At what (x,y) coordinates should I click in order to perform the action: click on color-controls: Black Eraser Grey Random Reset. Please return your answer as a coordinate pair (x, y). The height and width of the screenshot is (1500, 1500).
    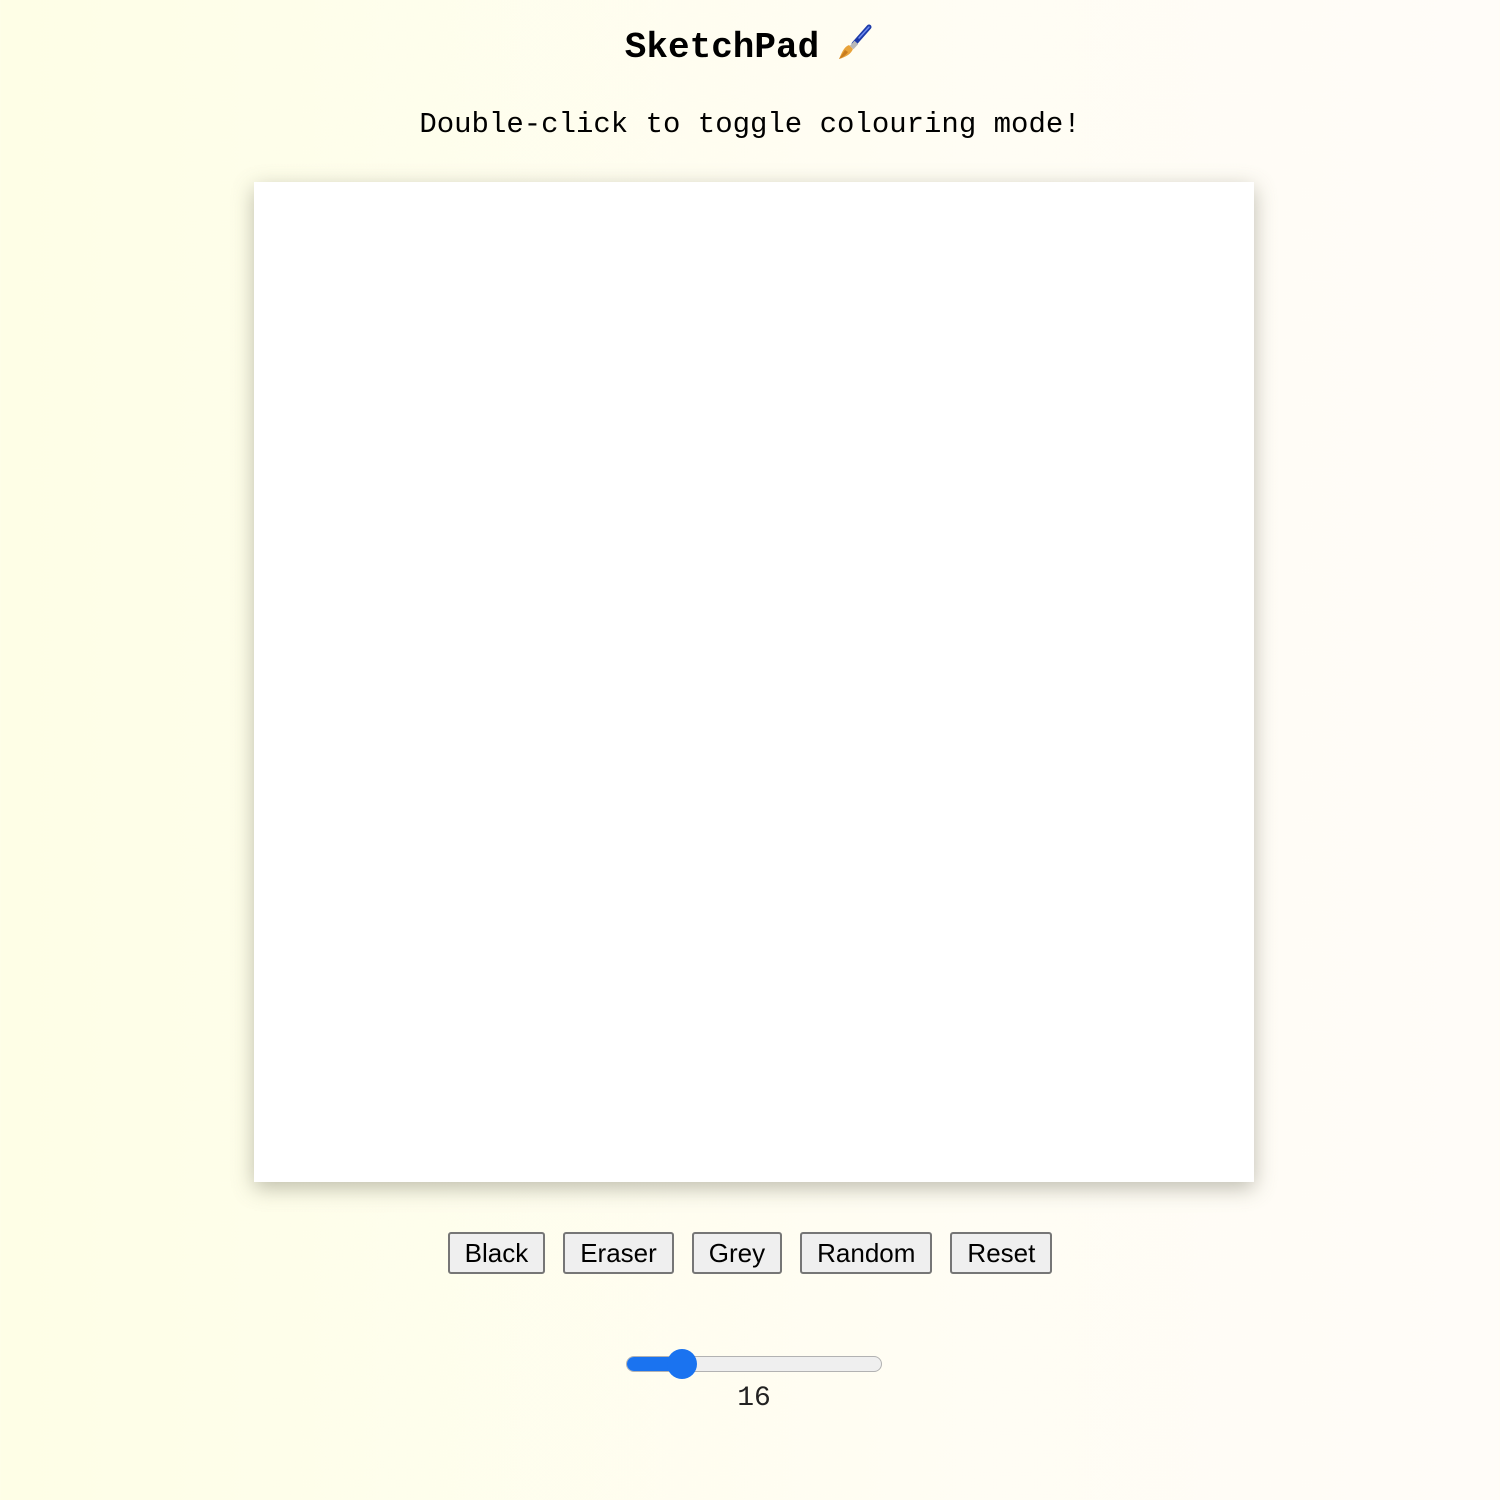
    Looking at the image, I should click on (750, 1253).